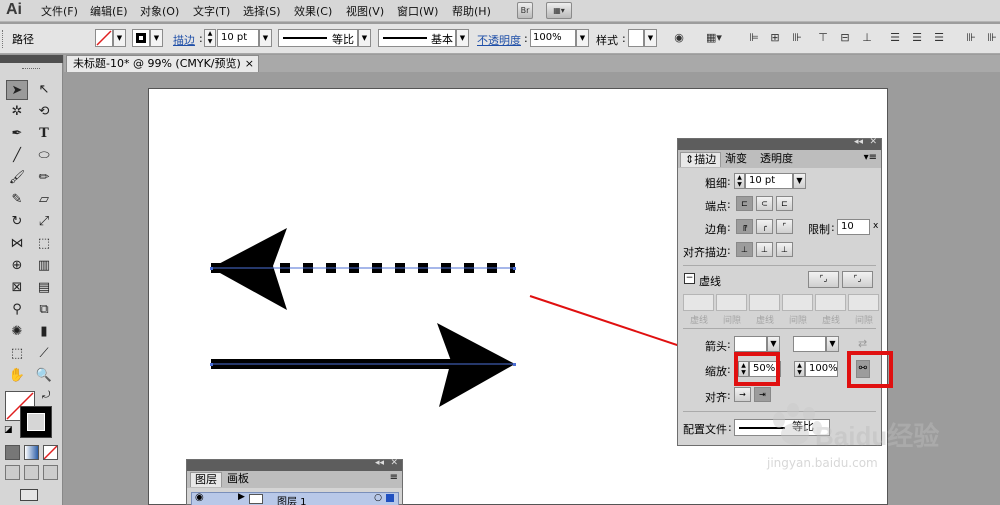 The width and height of the screenshot is (1000, 505). What do you see at coordinates (417, 11) in the screenshot?
I see `menu-window: 窗口(W)` at bounding box center [417, 11].